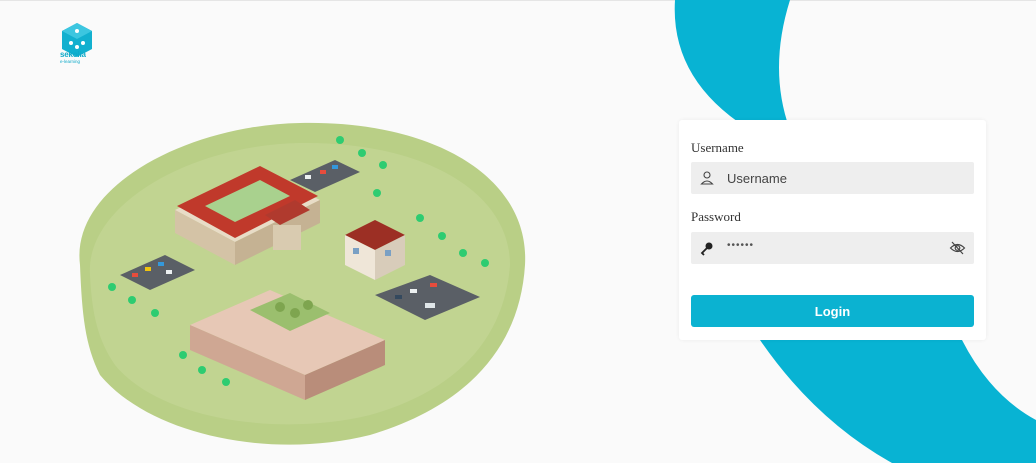  What do you see at coordinates (717, 147) in the screenshot?
I see `username-label: Username` at bounding box center [717, 147].